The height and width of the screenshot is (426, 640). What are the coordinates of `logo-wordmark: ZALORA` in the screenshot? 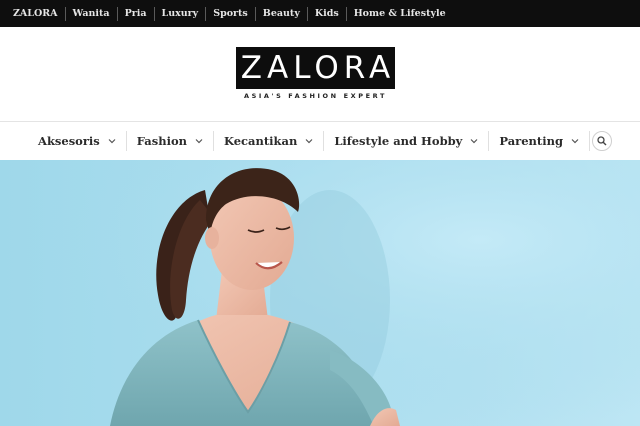 It's located at (318, 67).